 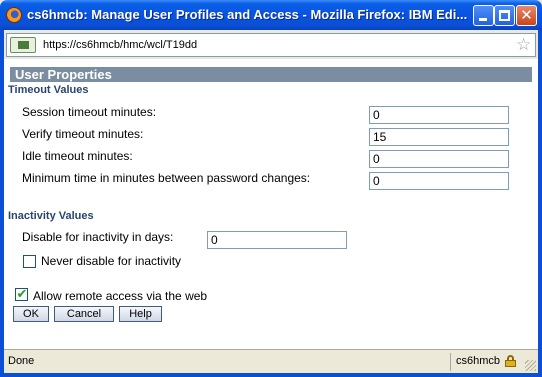 What do you see at coordinates (84, 314) in the screenshot?
I see `cancel-button: Cancel` at bounding box center [84, 314].